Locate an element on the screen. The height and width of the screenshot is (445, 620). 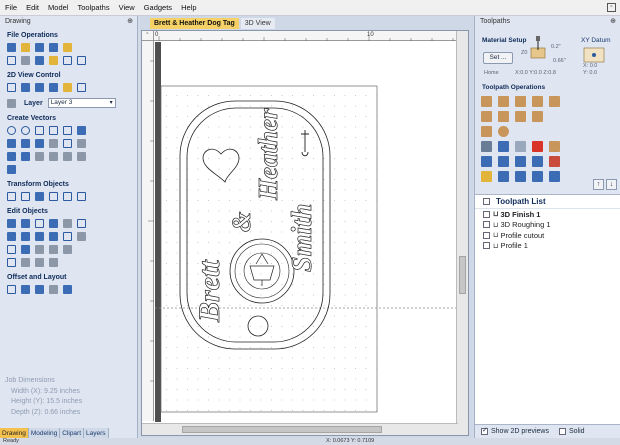
toolpath-template-icon is located at coordinates (503, 176).